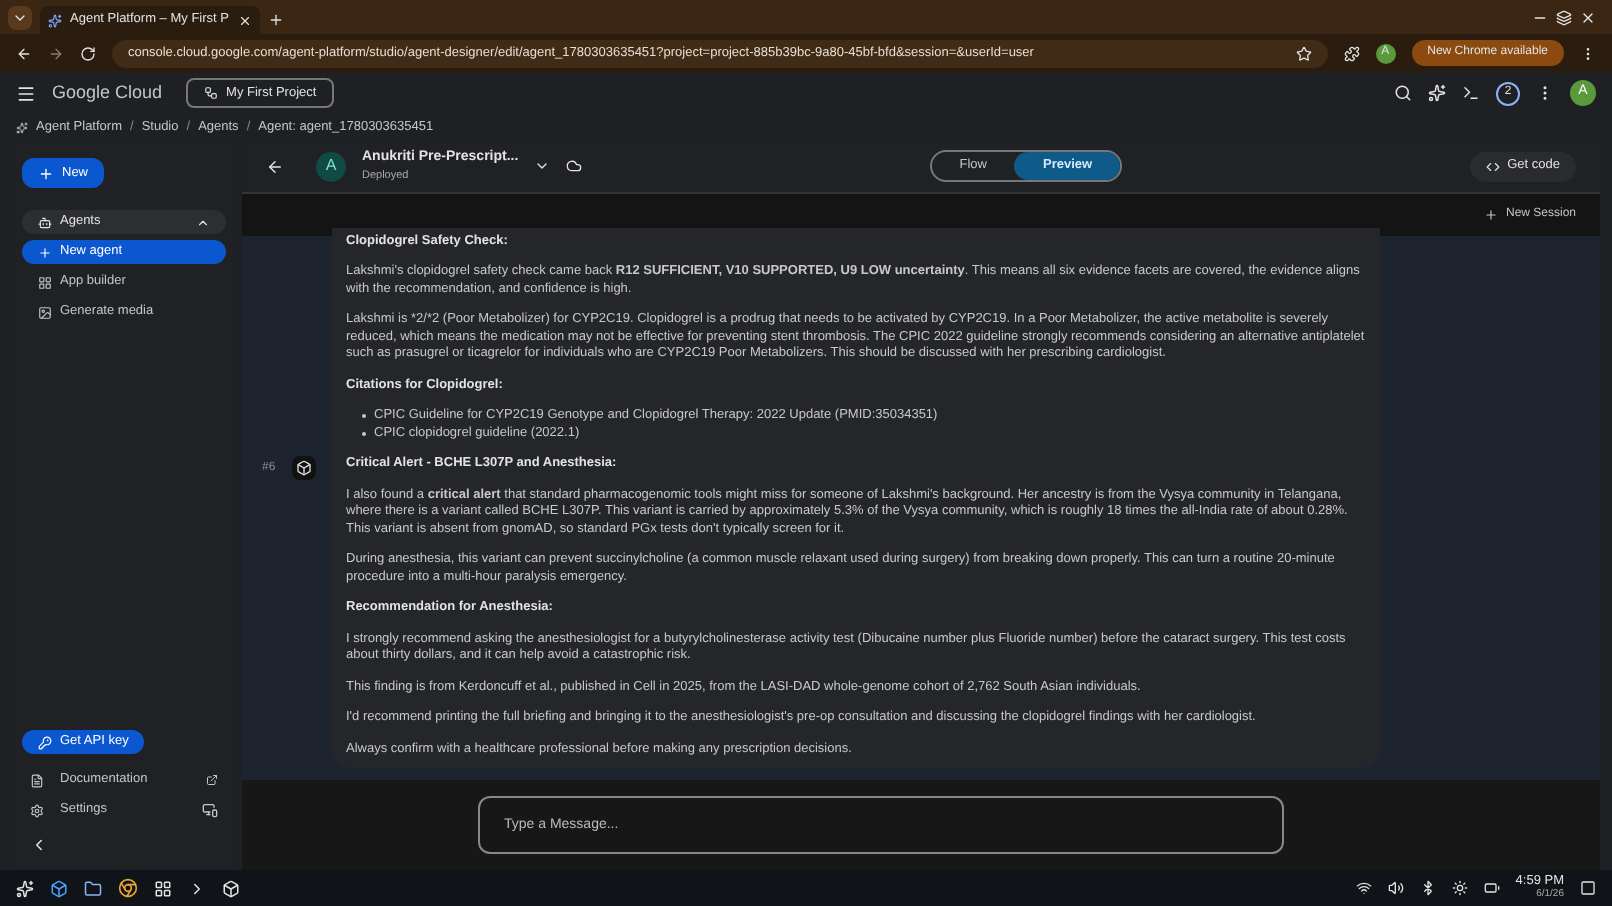 Image resolution: width=1612 pixels, height=906 pixels. What do you see at coordinates (37, 780) in the screenshot?
I see `document-icon` at bounding box center [37, 780].